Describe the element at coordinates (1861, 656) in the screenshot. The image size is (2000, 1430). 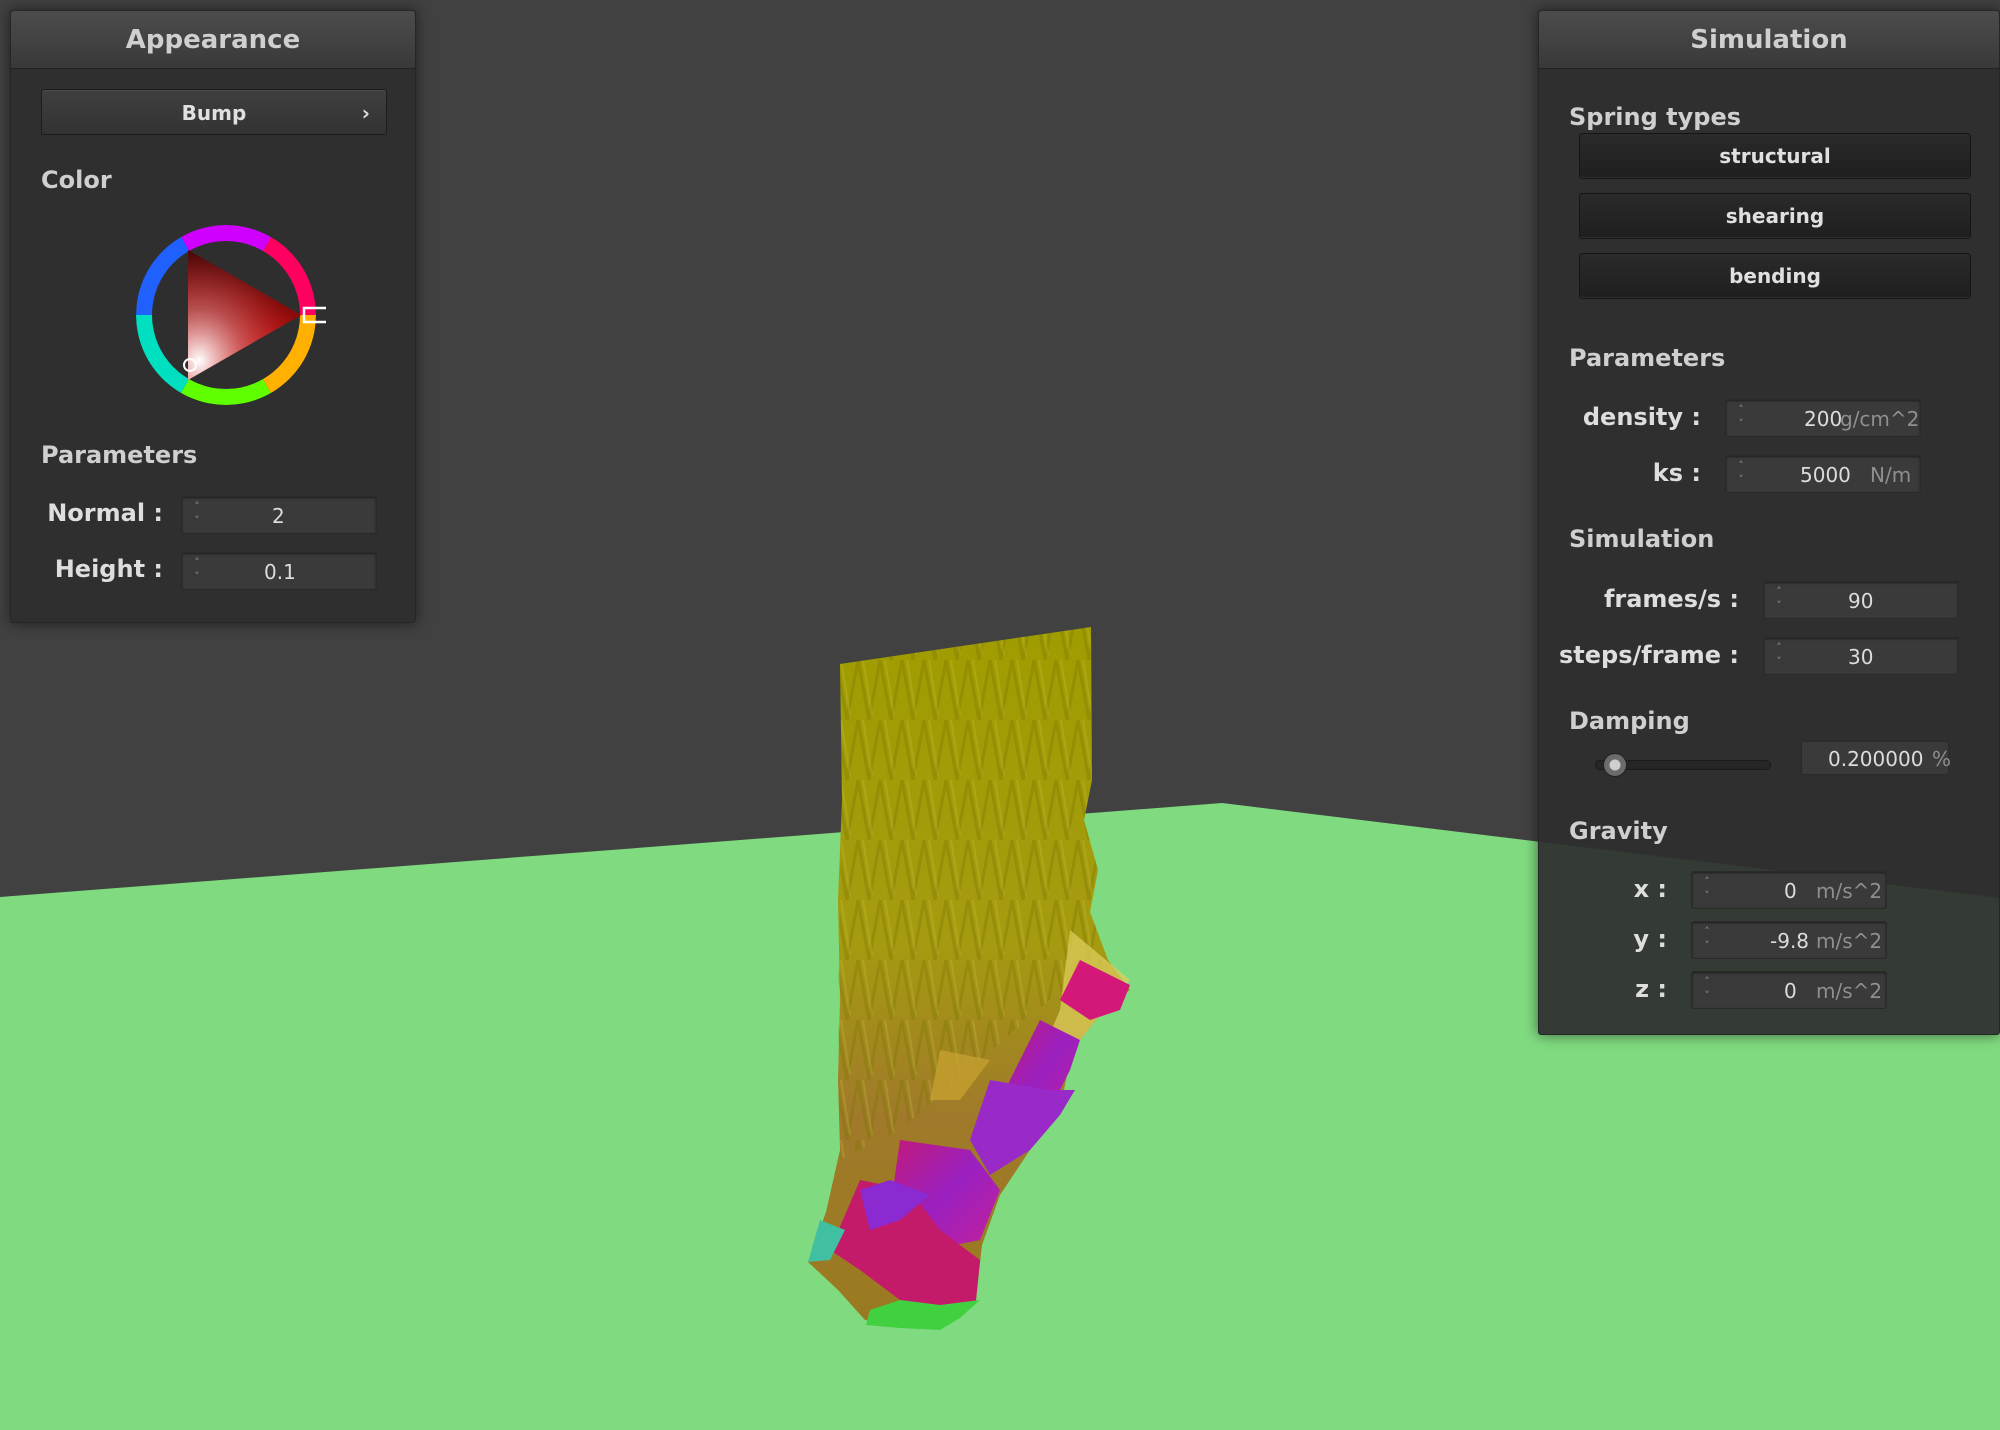
I see `steps-per-frame-input: ˄ ˅ 30` at that location.